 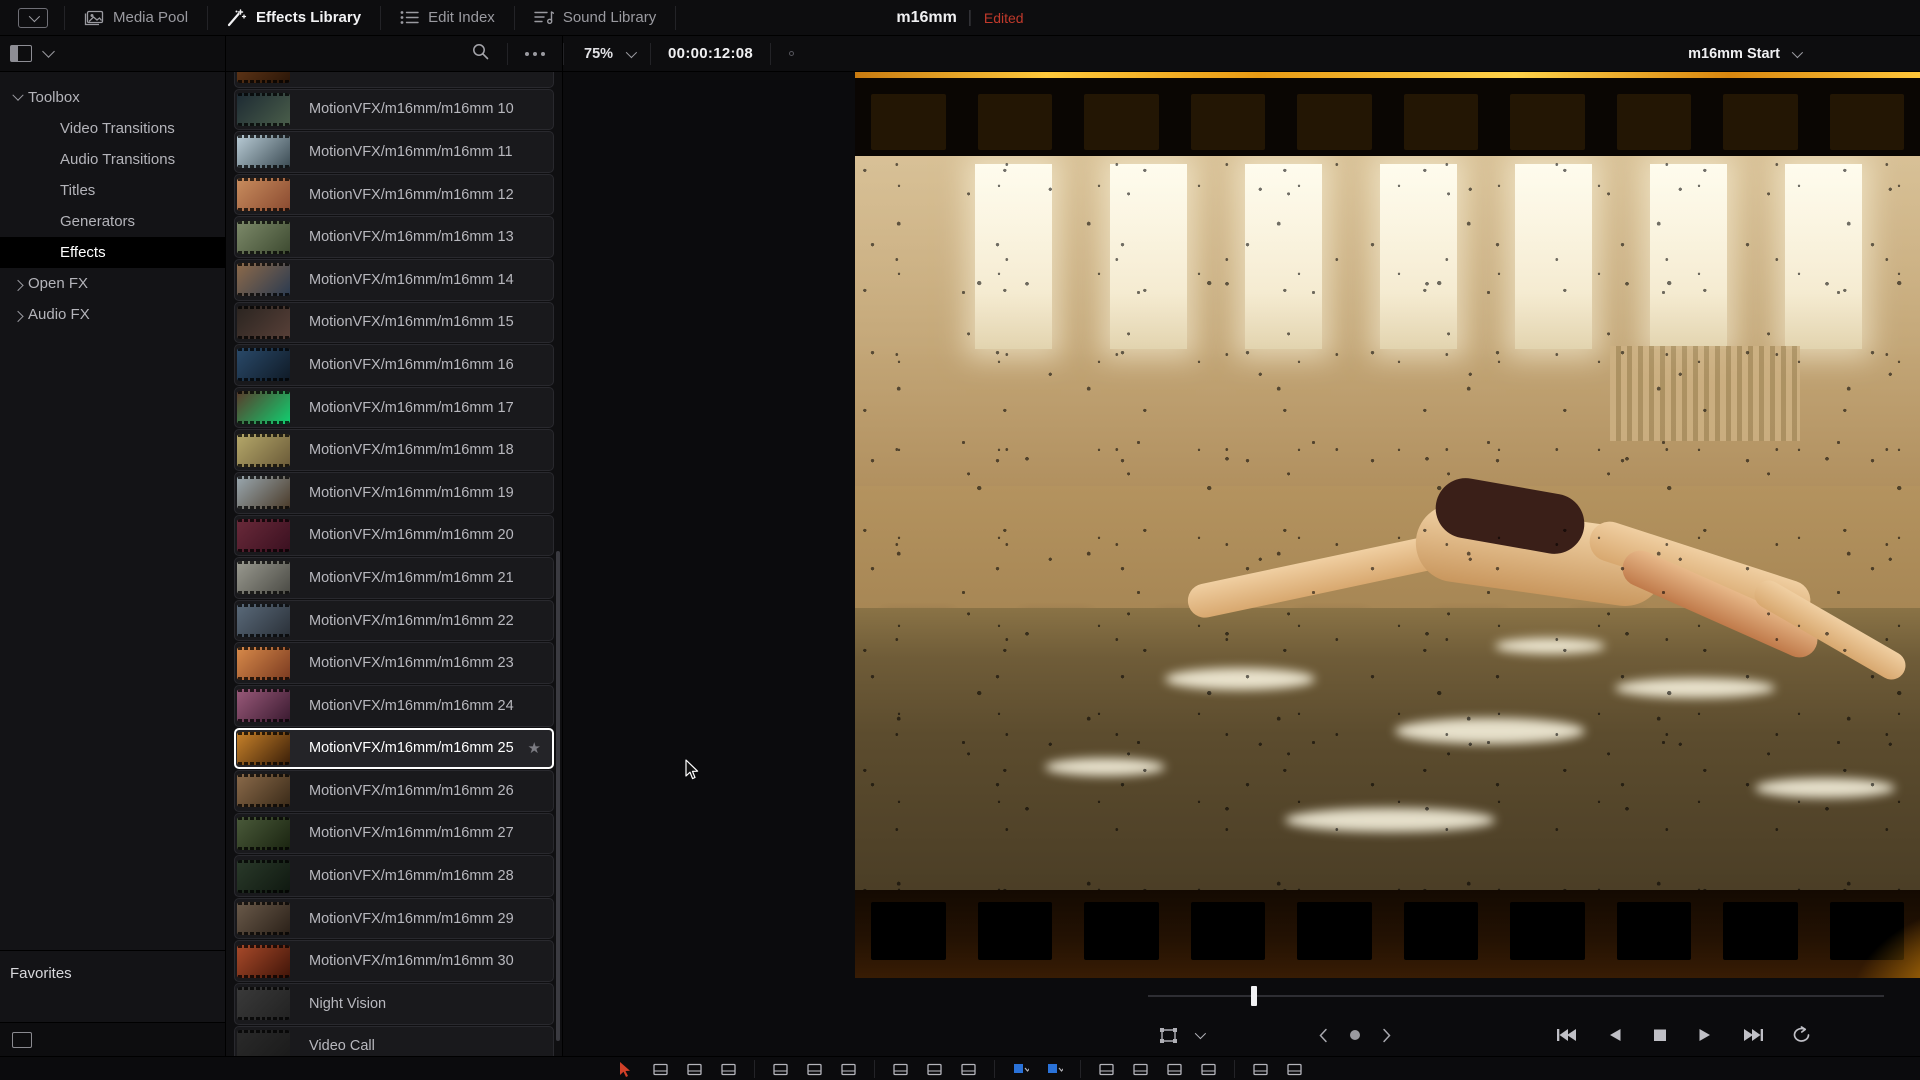 What do you see at coordinates (934, 1069) in the screenshot?
I see `dynamic-trim-icon` at bounding box center [934, 1069].